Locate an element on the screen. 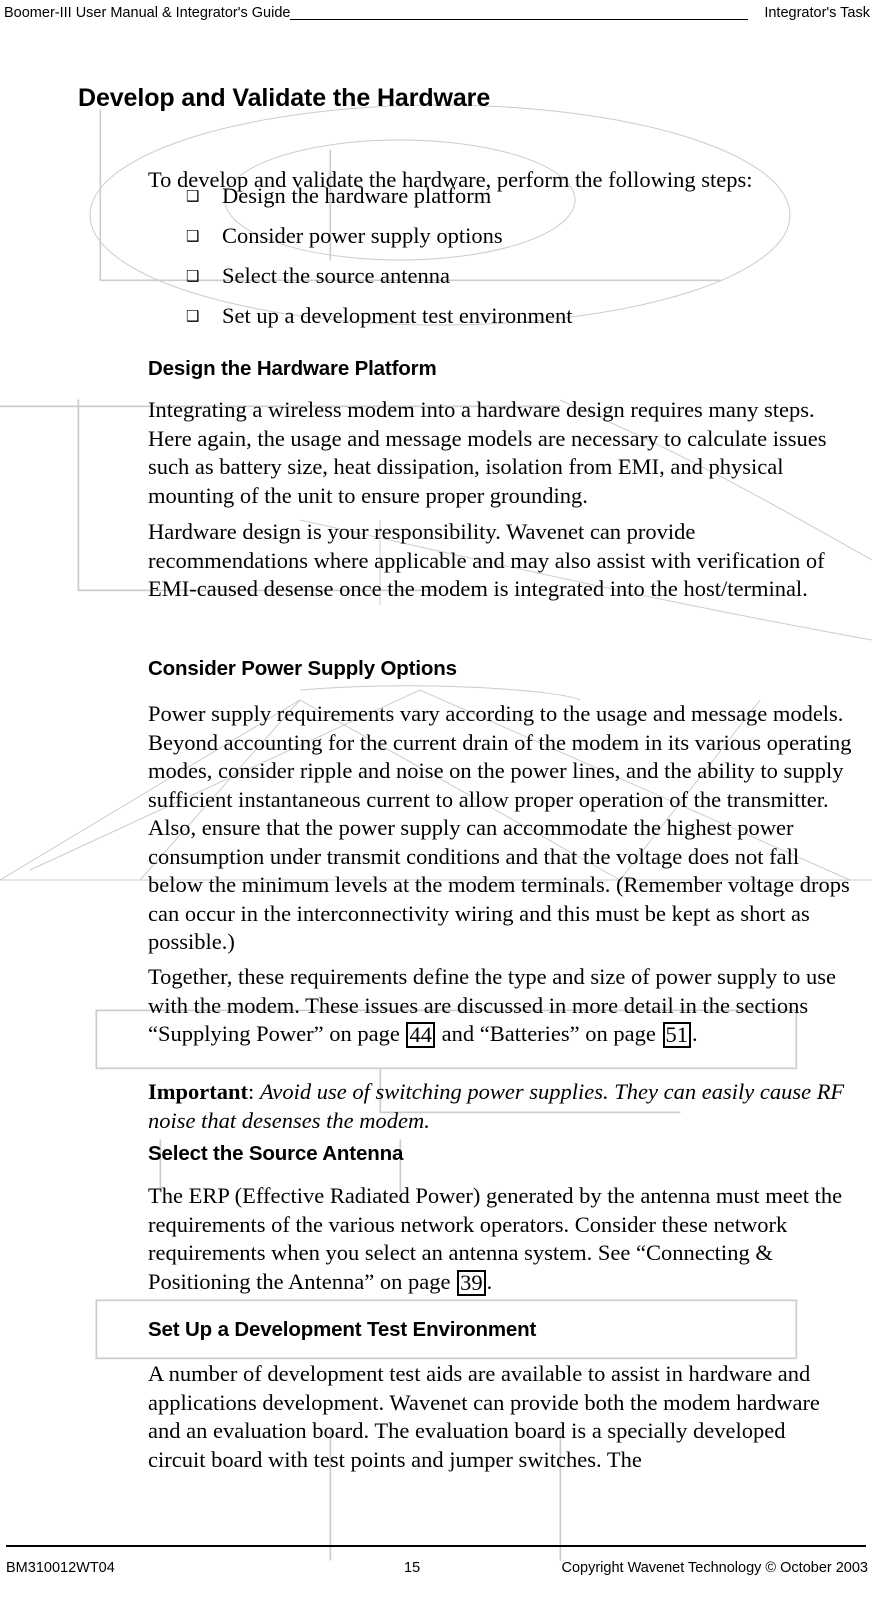 The height and width of the screenshot is (1604, 872). list-item-label: Consider power supply options is located at coordinates (362, 235).